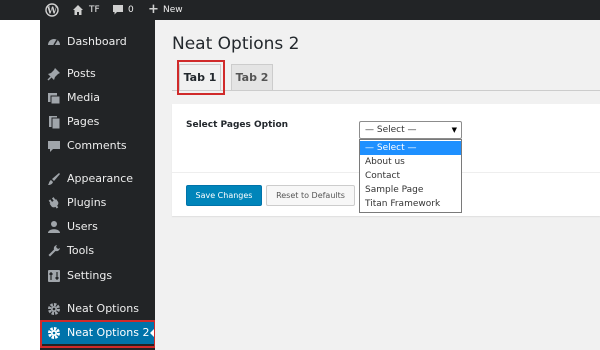 This screenshot has width=600, height=350. I want to click on media-icon, so click(54, 99).